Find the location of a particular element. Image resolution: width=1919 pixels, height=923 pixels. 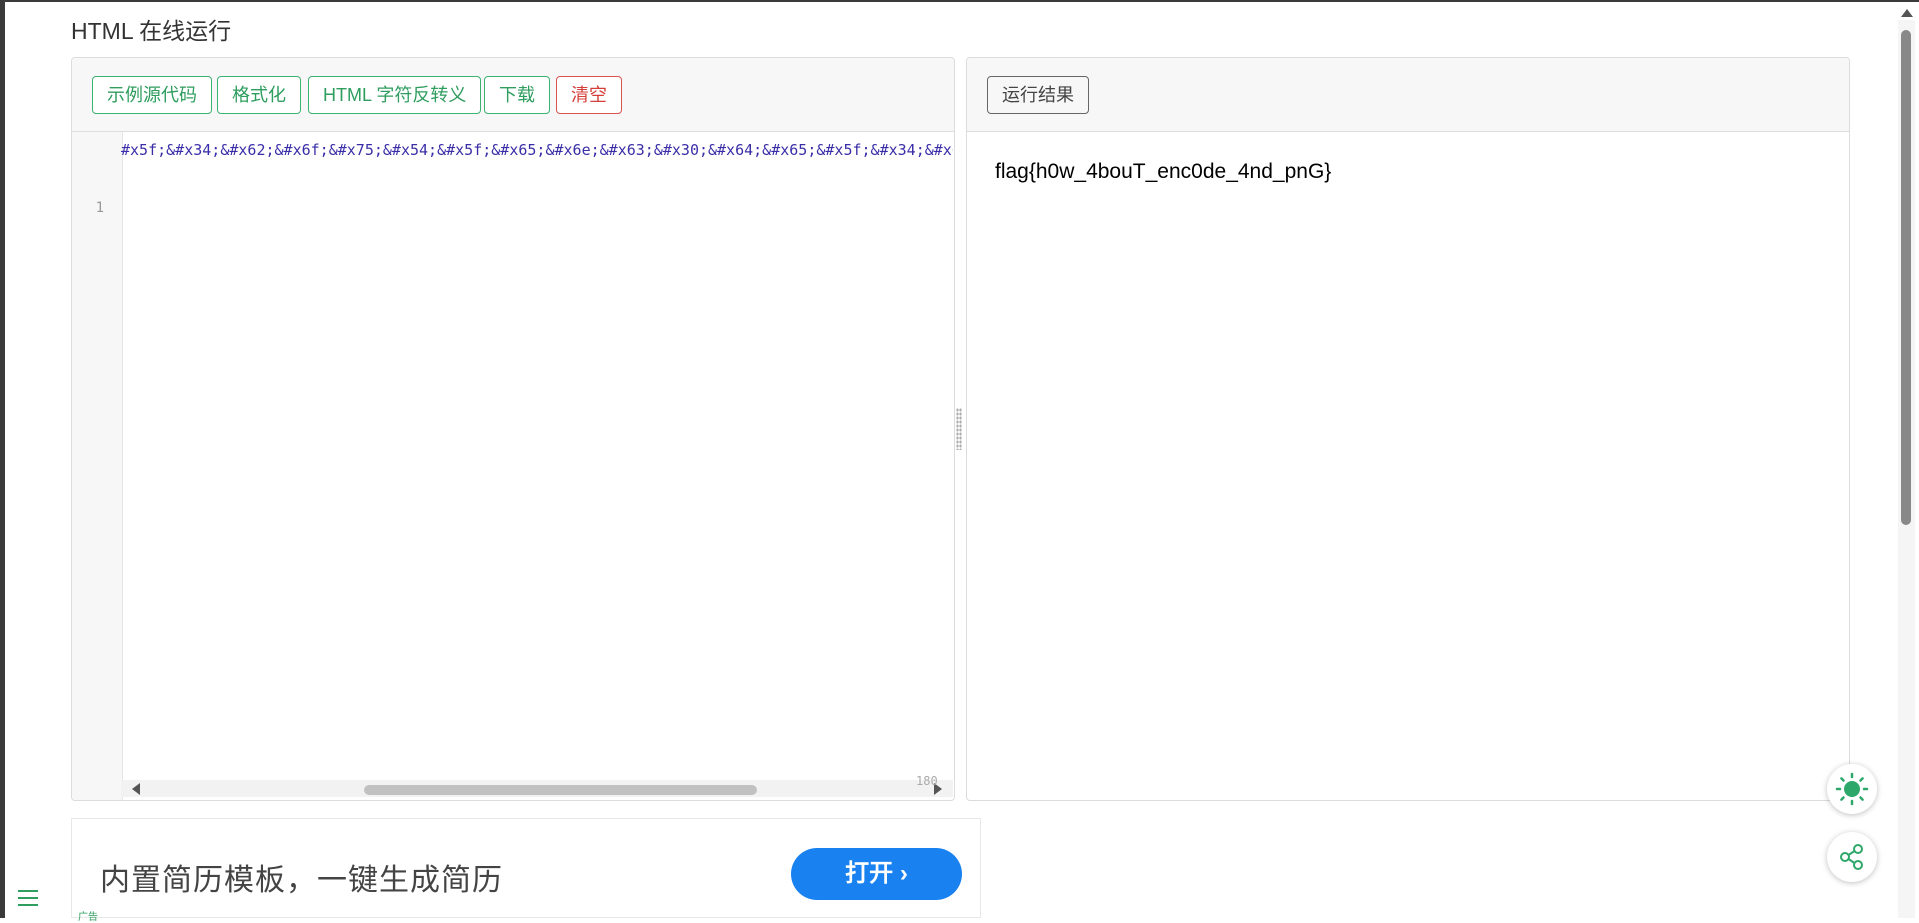

result-output: flag{h0w_4bouT_enc0de_4nd_pnG} is located at coordinates (1163, 171).